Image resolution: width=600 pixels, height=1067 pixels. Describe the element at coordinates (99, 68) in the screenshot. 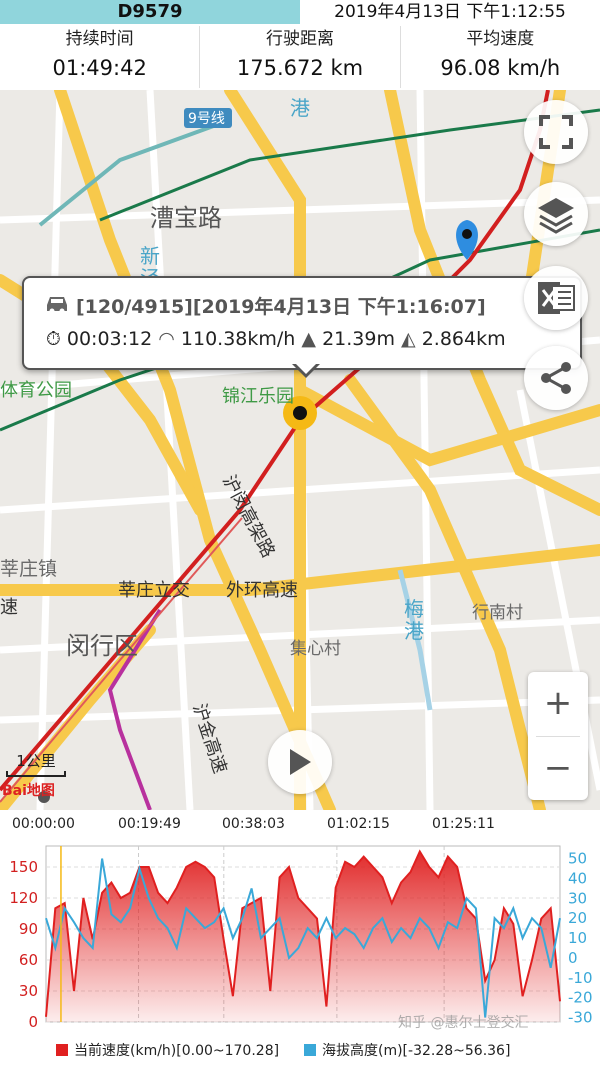

I see `stat-value: 01:49:42` at that location.